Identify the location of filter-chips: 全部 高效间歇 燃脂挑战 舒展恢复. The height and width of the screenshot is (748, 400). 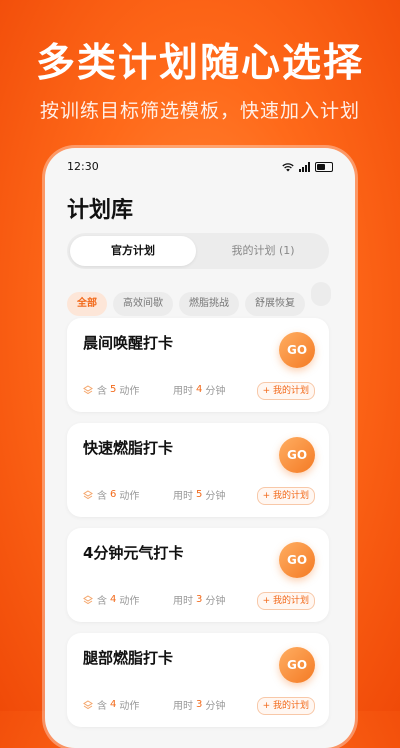
(211, 299).